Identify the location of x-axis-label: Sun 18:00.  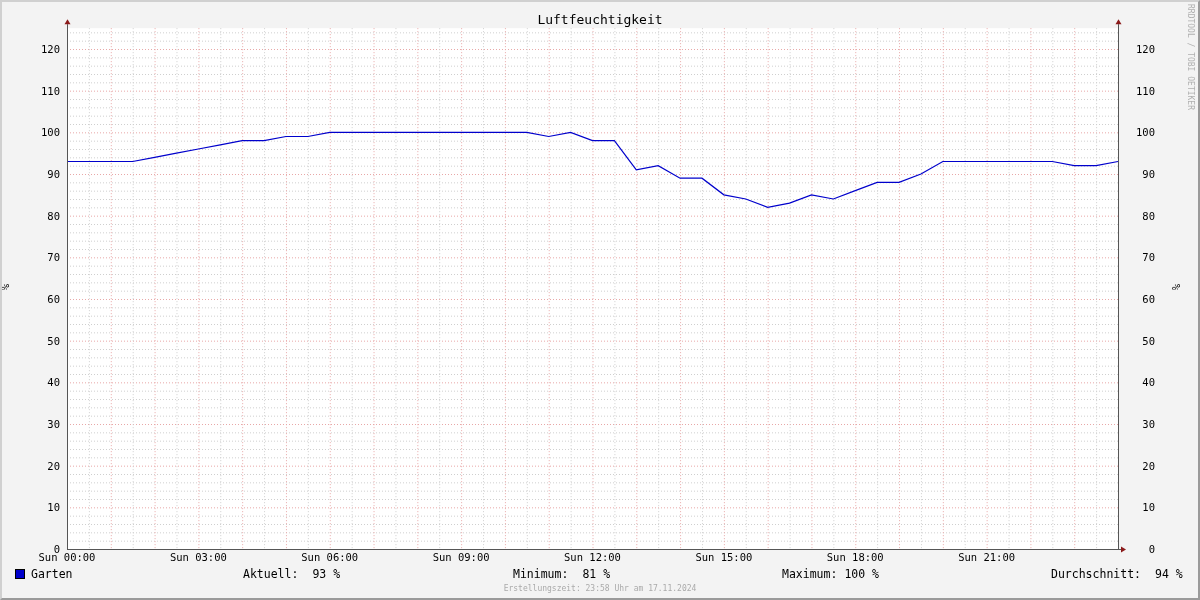
(855, 557).